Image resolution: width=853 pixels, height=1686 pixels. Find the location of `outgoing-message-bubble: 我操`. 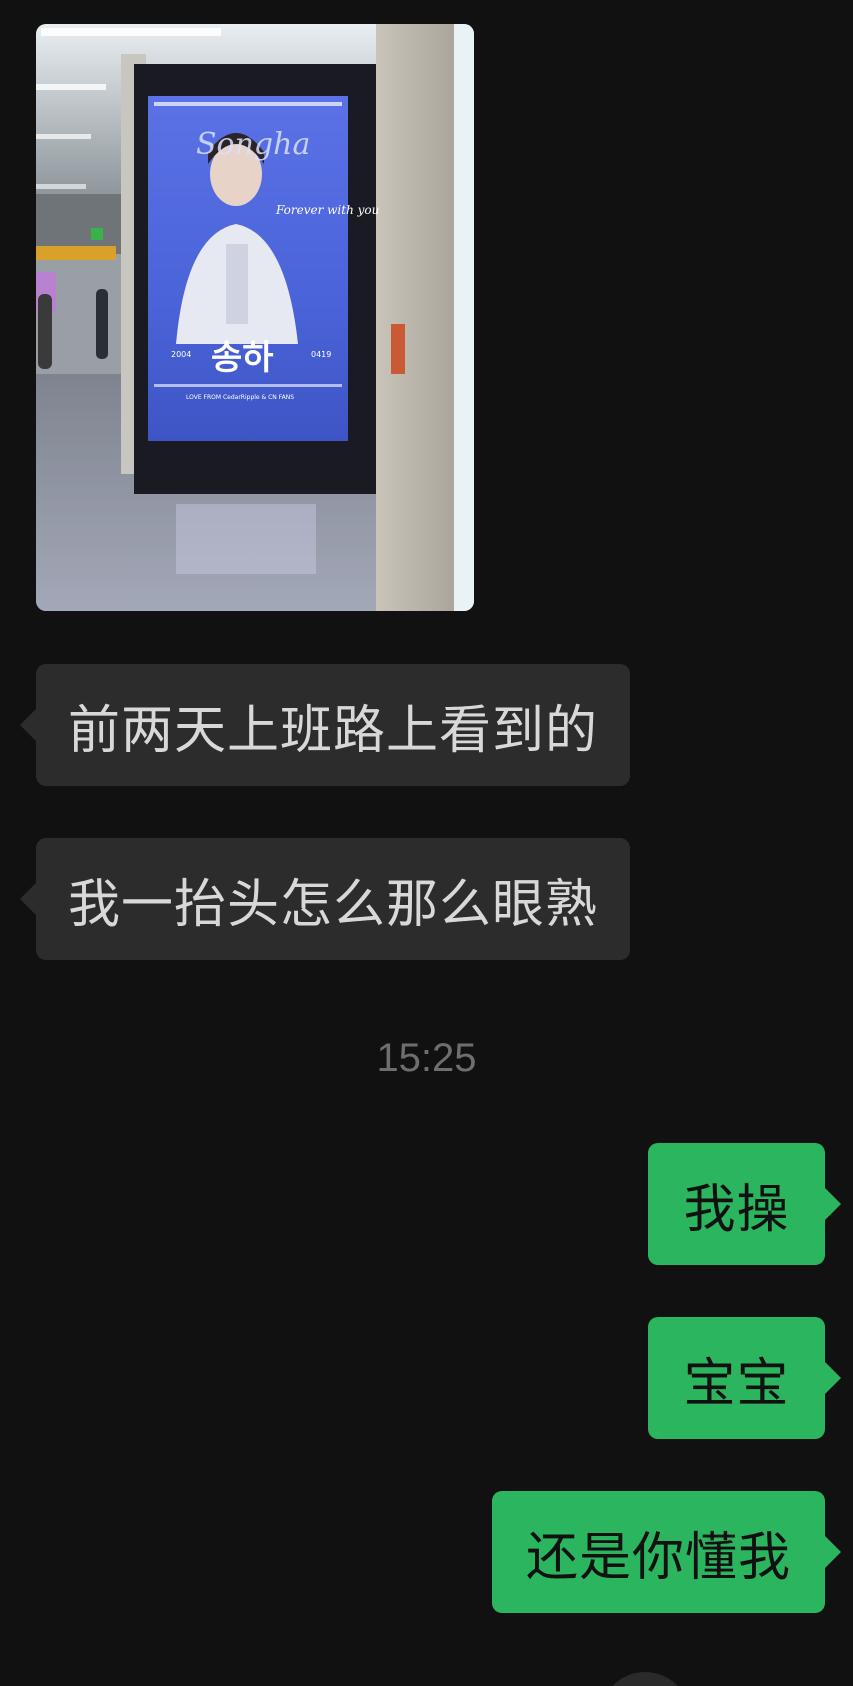

outgoing-message-bubble: 我操 is located at coordinates (744, 1204).